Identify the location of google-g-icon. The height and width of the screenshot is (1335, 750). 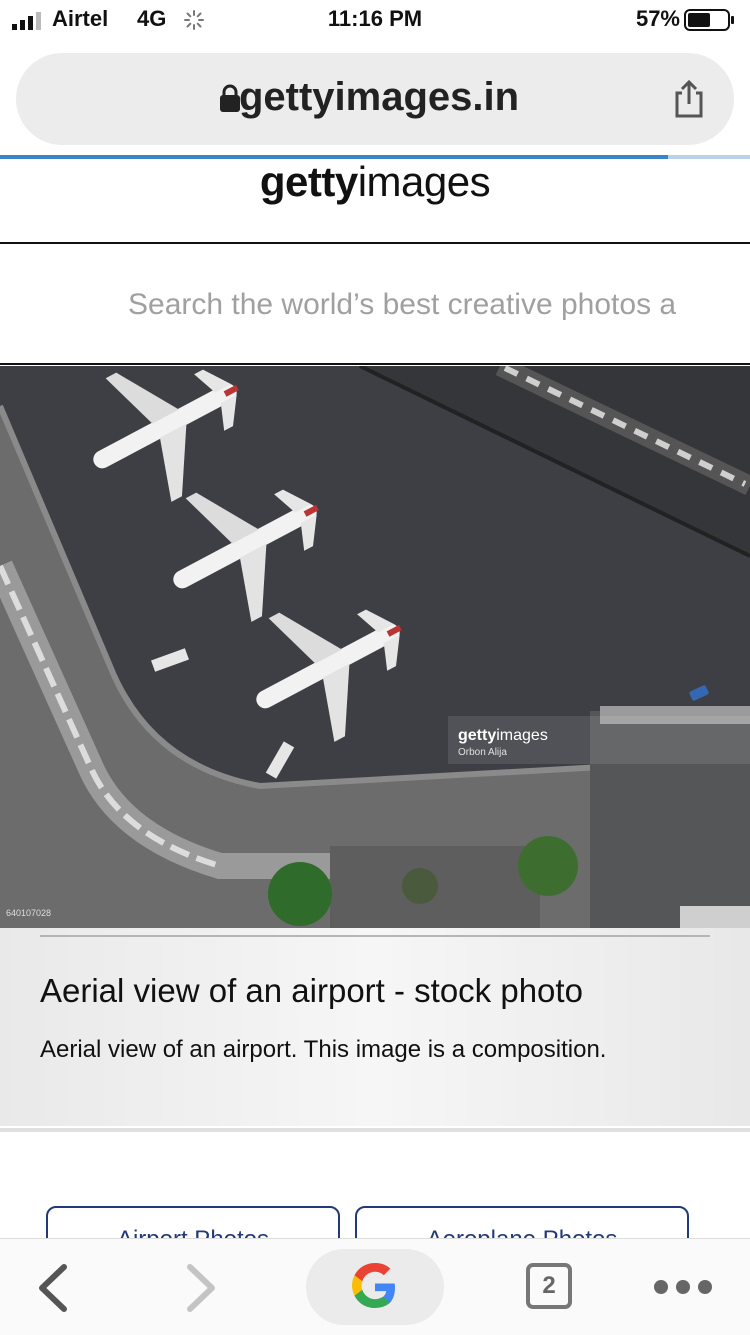
(373, 1285).